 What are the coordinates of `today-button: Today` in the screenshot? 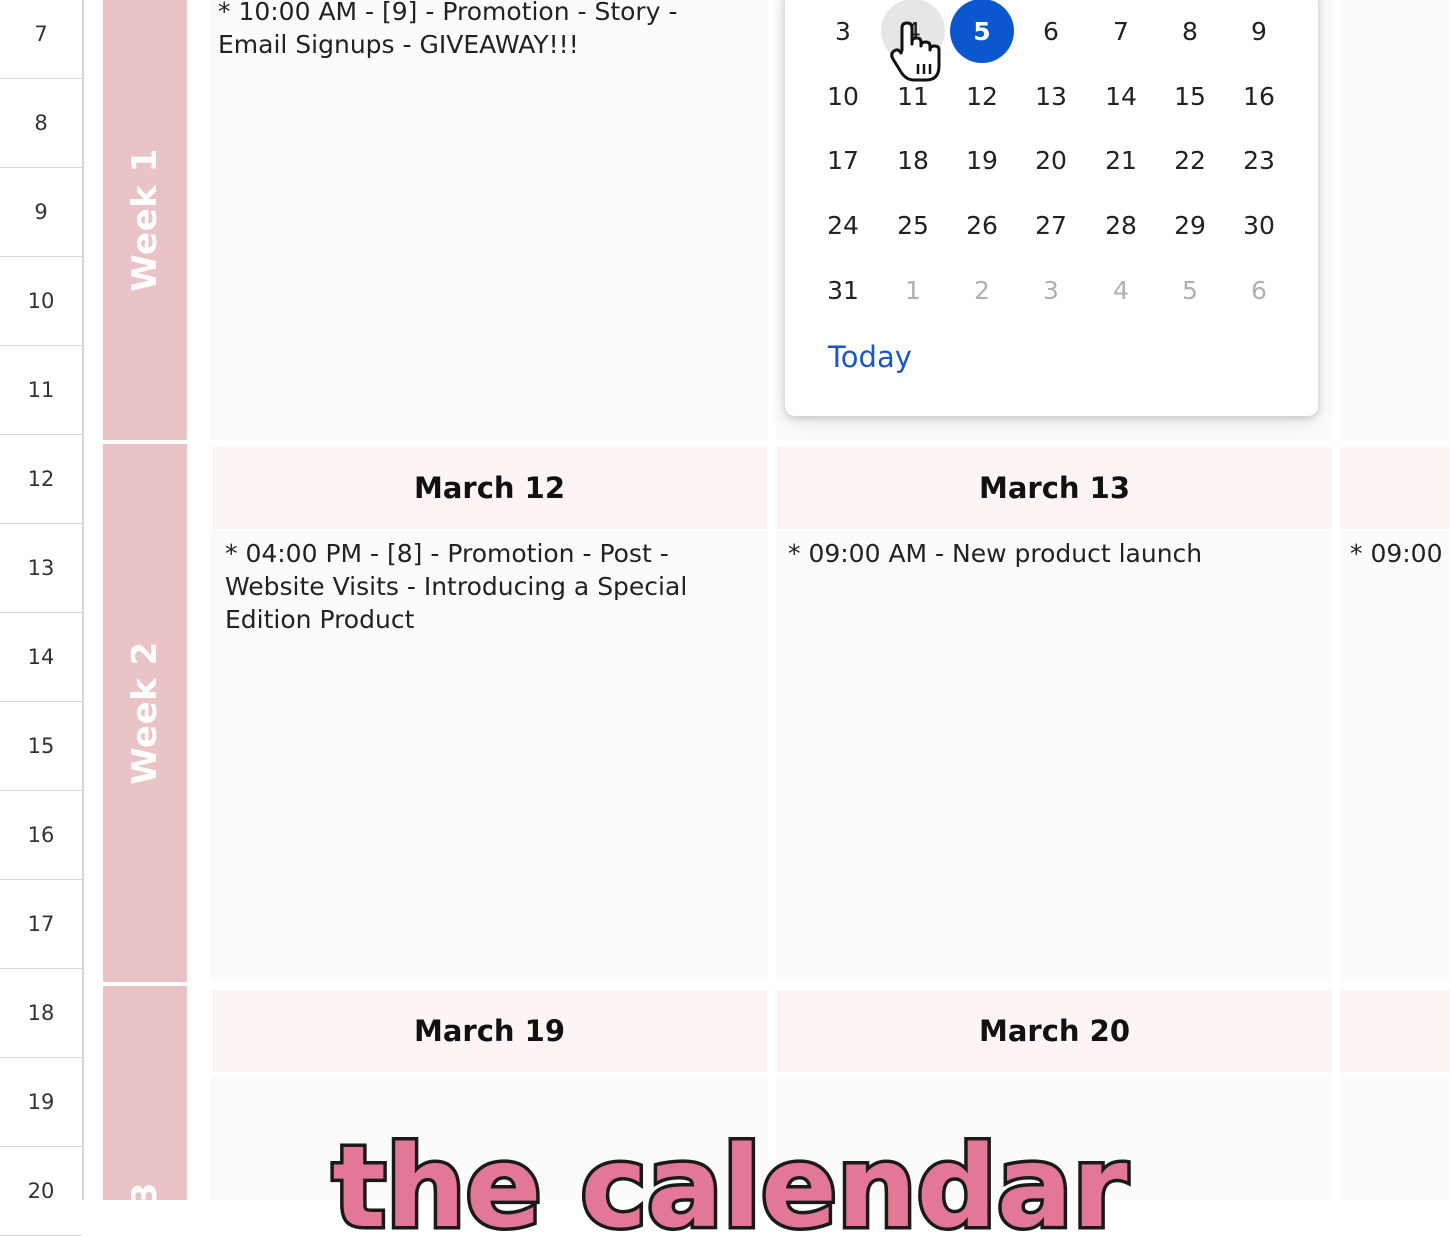 It's located at (870, 357).